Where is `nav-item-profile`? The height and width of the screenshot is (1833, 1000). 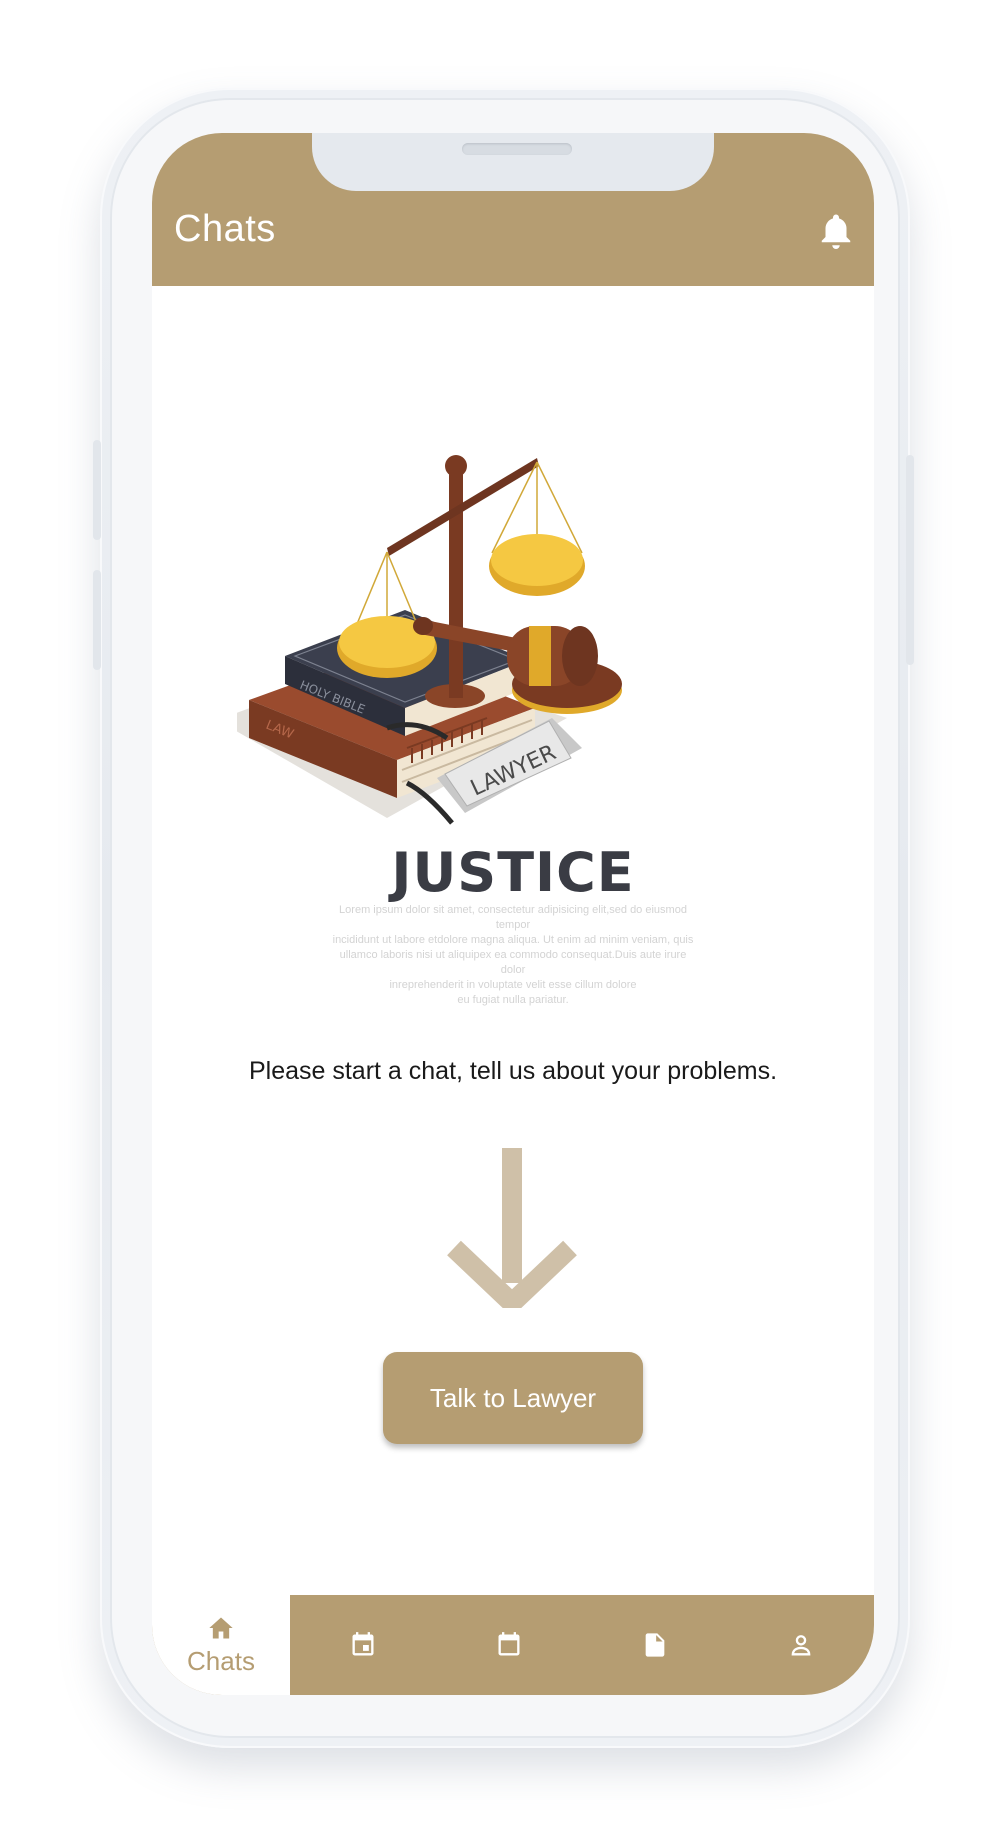 nav-item-profile is located at coordinates (801, 1645).